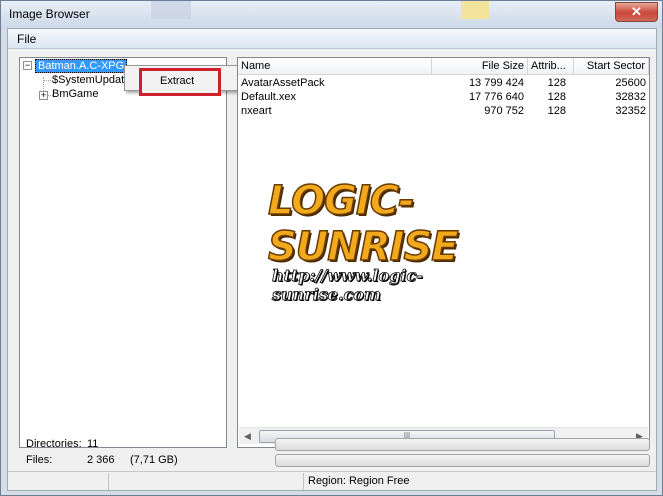  Describe the element at coordinates (26, 39) in the screenshot. I see `menu-file: File` at that location.